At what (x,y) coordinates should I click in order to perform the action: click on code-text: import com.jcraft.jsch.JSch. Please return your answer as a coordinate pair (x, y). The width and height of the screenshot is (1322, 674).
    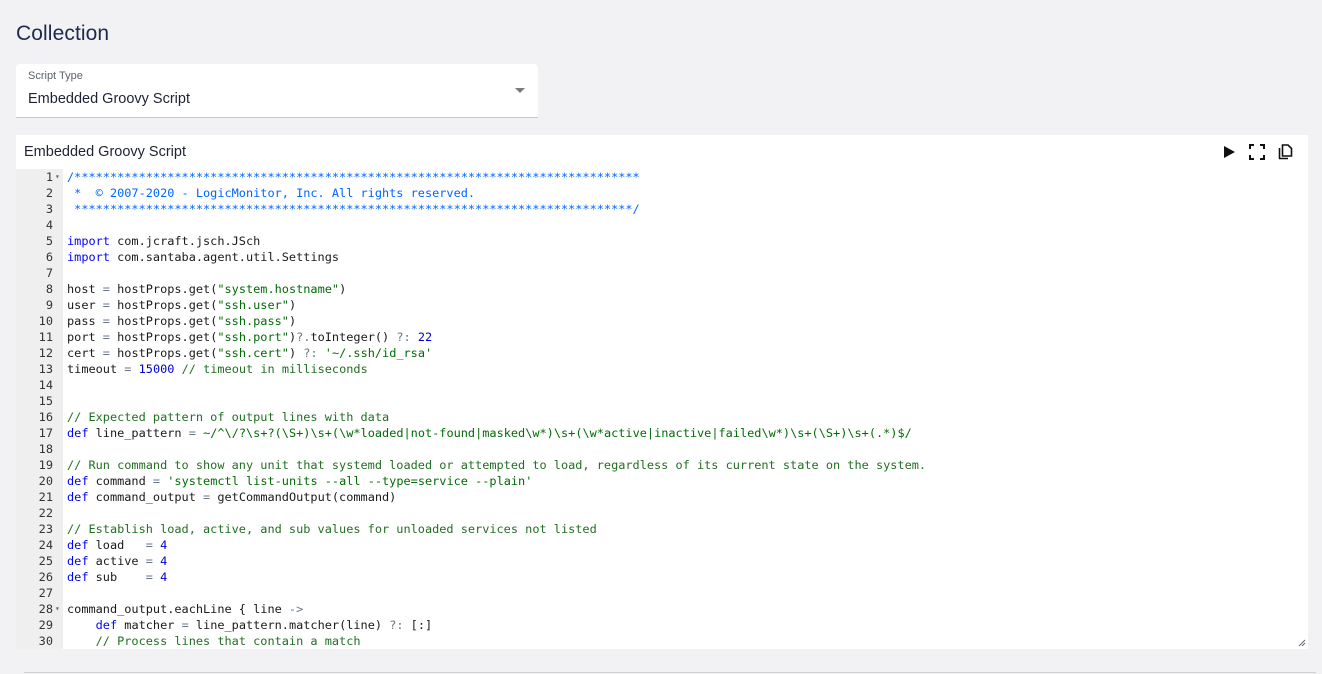
    Looking at the image, I should click on (163, 241).